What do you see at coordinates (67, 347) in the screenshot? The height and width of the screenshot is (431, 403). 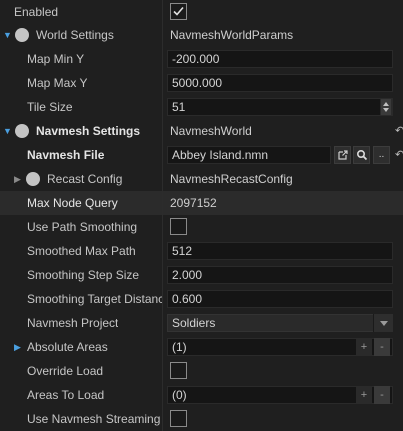 I see `absolute-areas-label: Absolute Areas` at bounding box center [67, 347].